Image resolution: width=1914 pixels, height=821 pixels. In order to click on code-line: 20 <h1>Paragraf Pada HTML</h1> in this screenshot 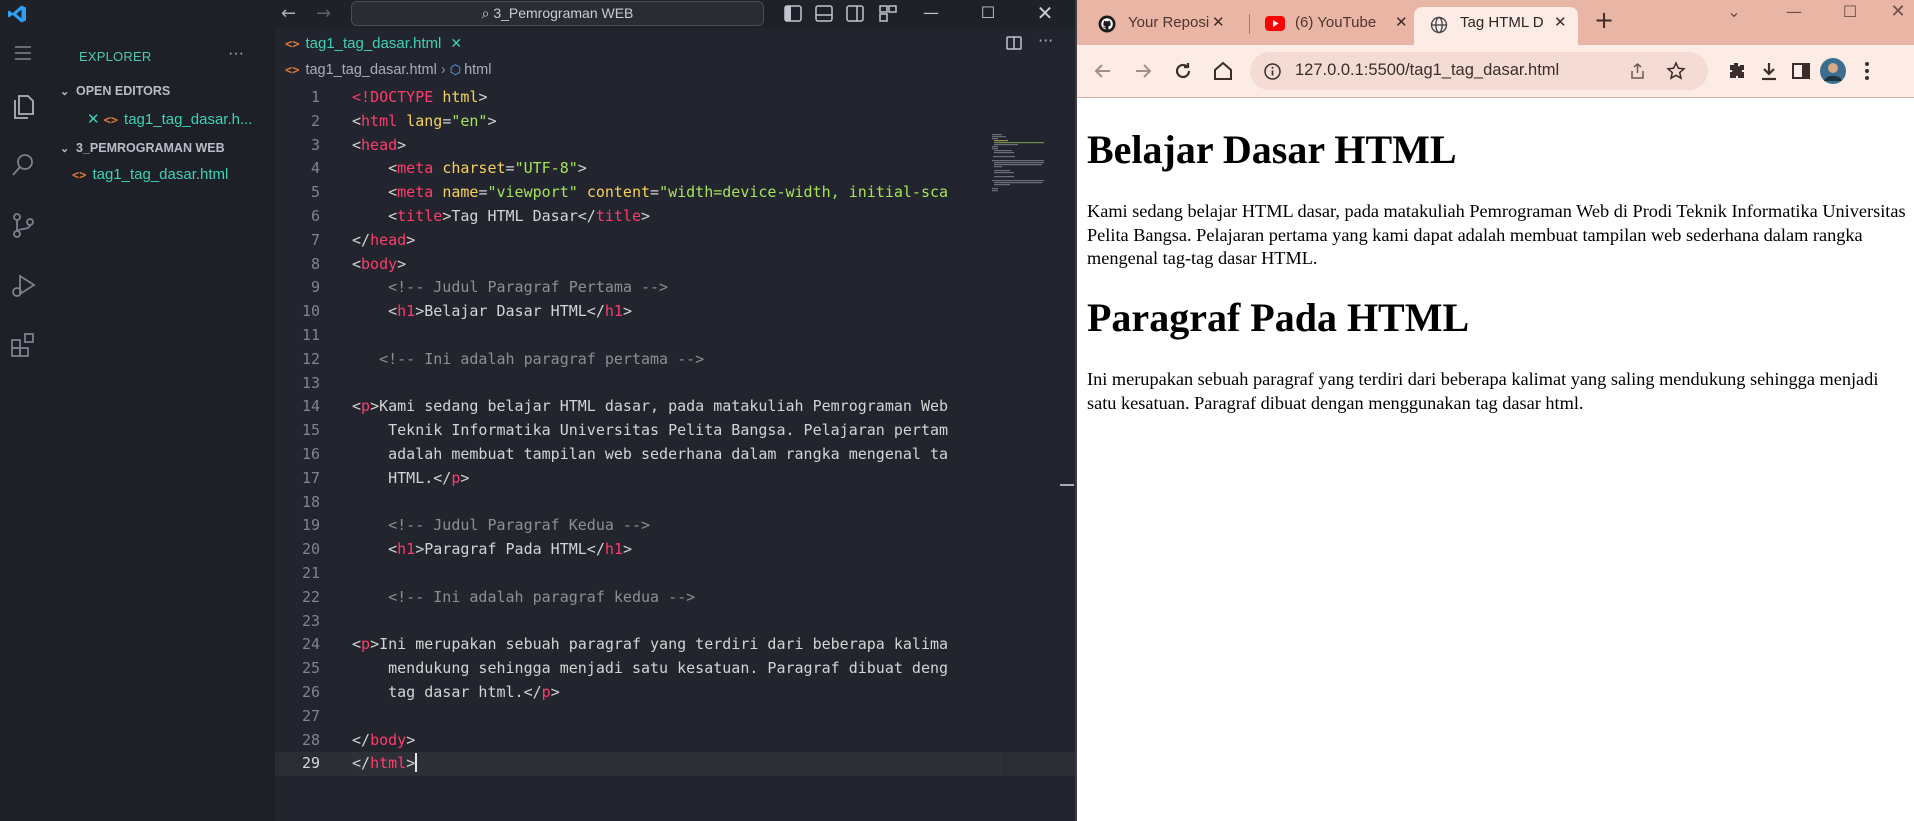, I will do `click(675, 550)`.